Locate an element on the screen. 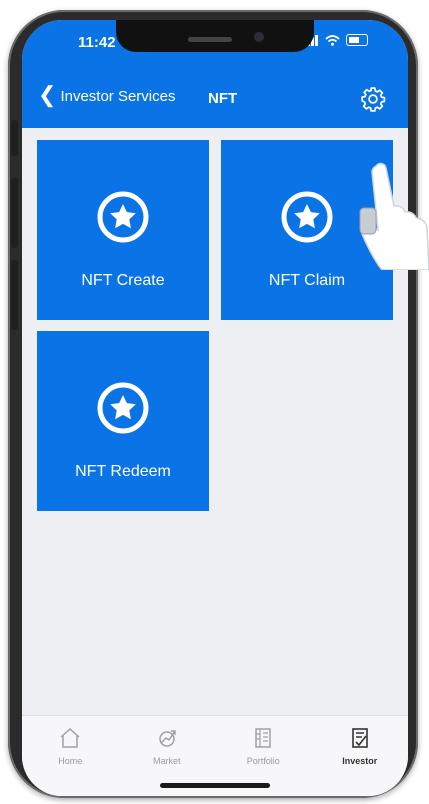 This screenshot has width=429, height=804. speaker is located at coordinates (210, 39).